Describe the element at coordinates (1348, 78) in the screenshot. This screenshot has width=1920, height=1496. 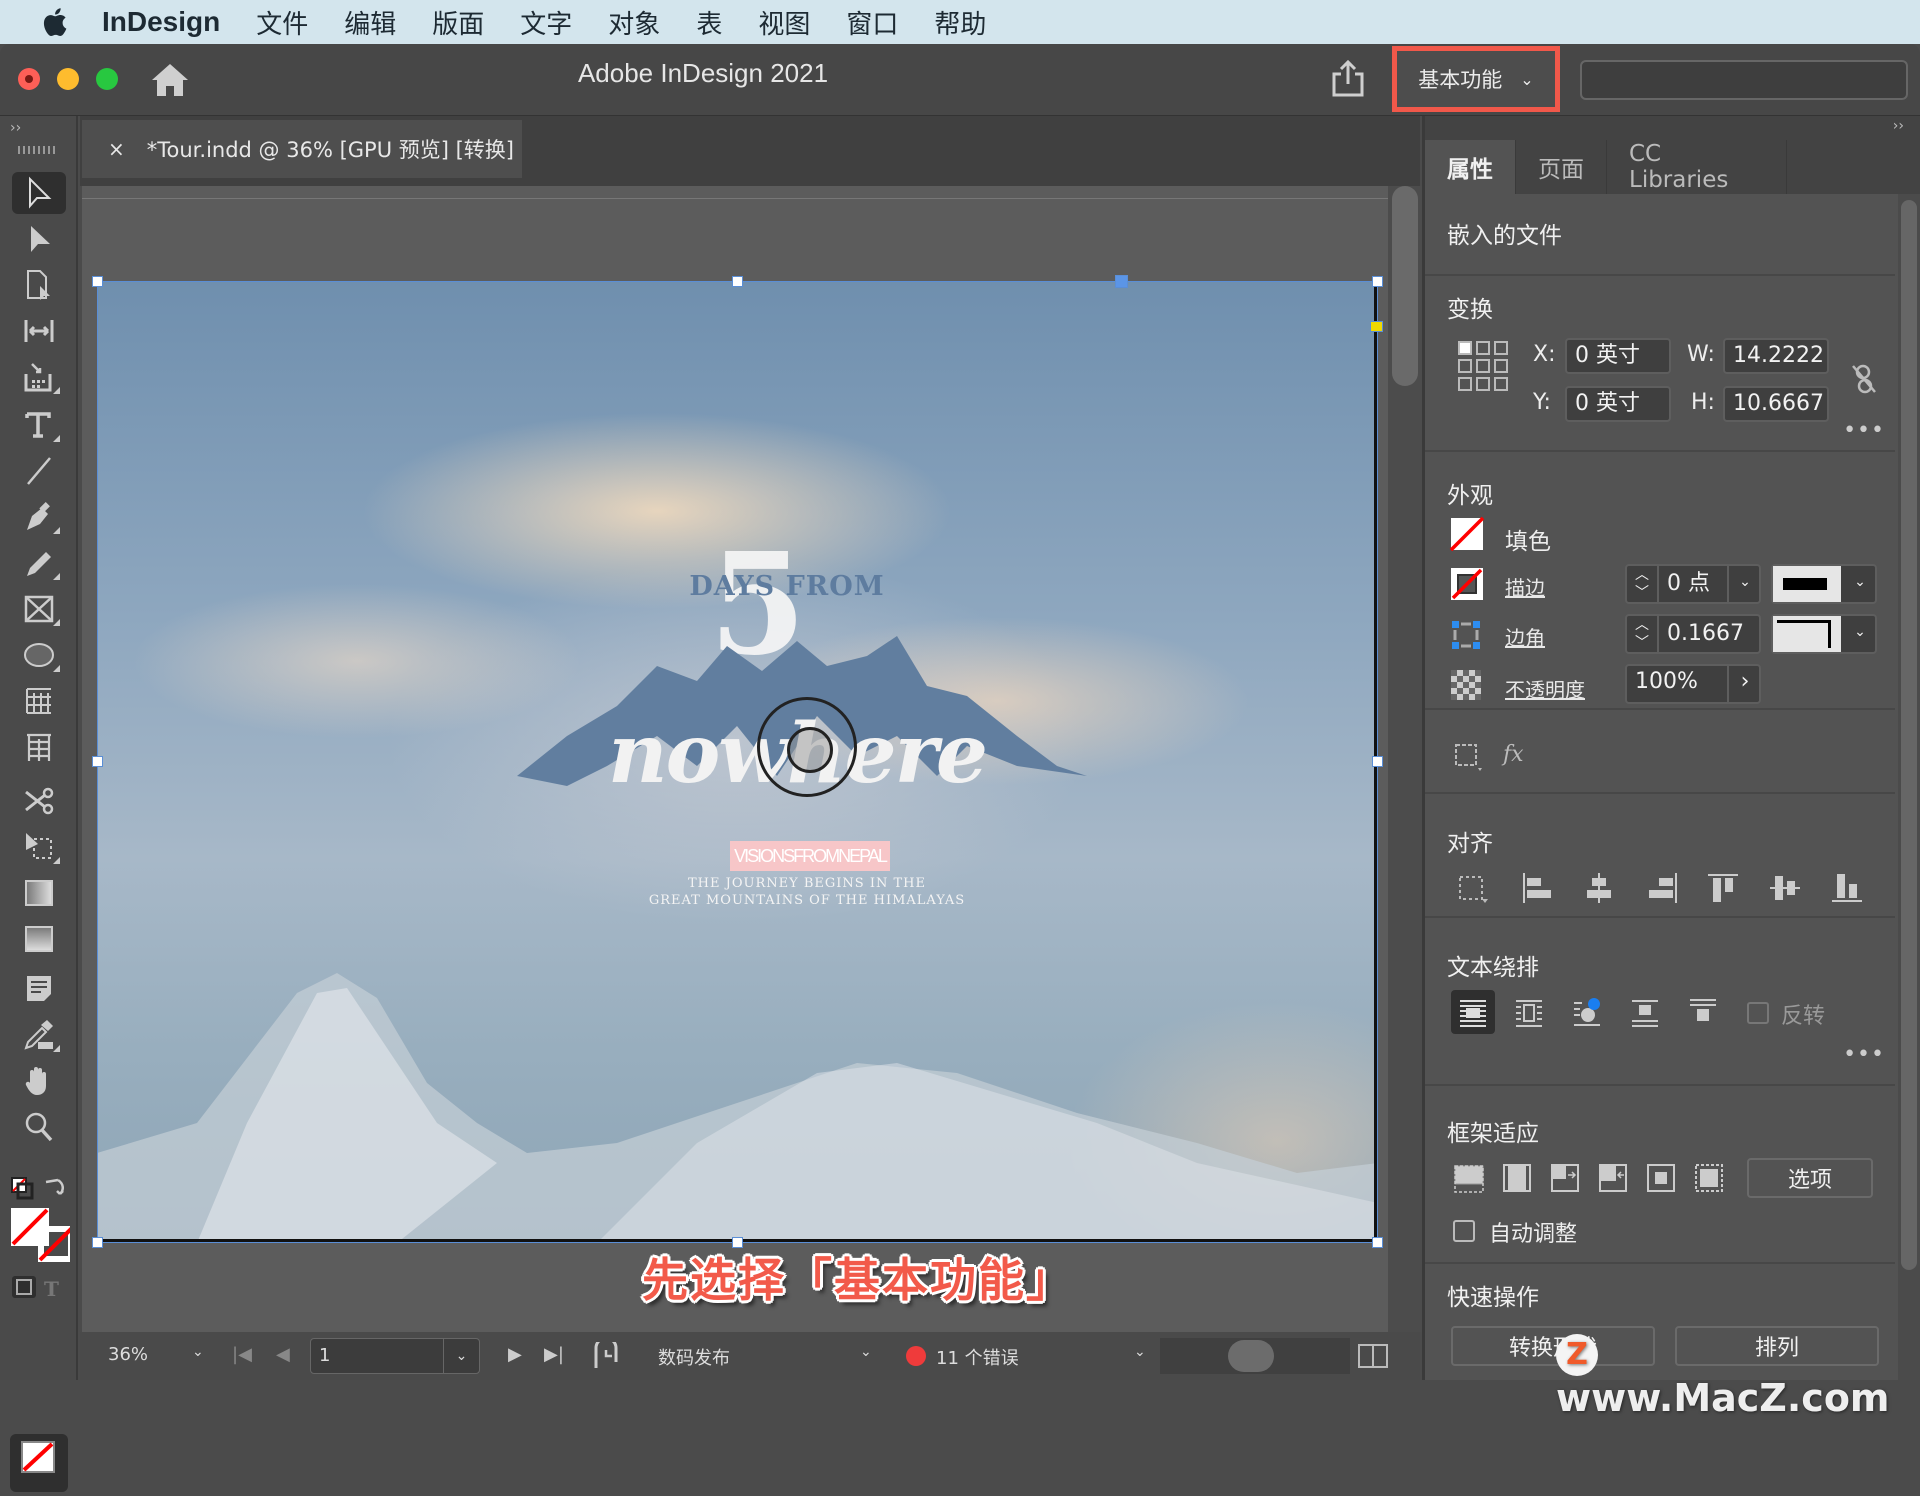
I see `share-icon` at that location.